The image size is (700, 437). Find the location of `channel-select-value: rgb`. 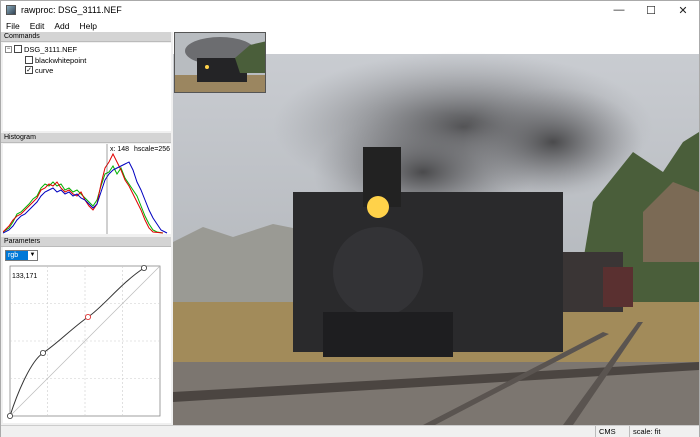

channel-select-value: rgb is located at coordinates (17, 255).